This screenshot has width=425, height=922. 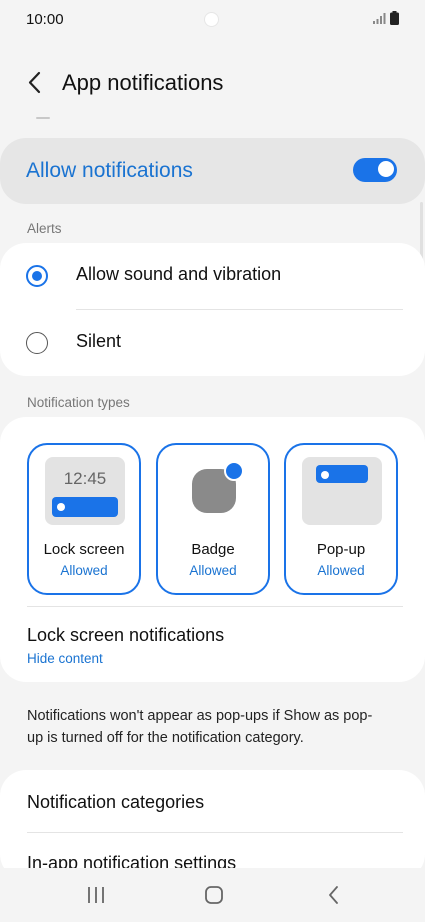 I want to click on app-badge-icon, so click(x=218, y=487).